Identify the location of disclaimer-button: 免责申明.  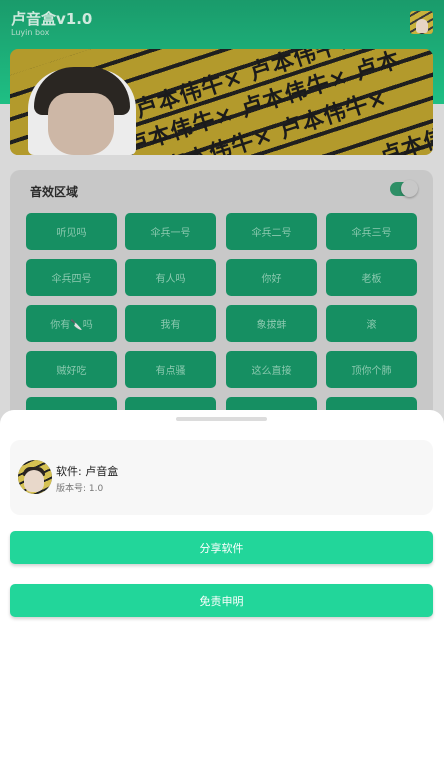
(221, 600).